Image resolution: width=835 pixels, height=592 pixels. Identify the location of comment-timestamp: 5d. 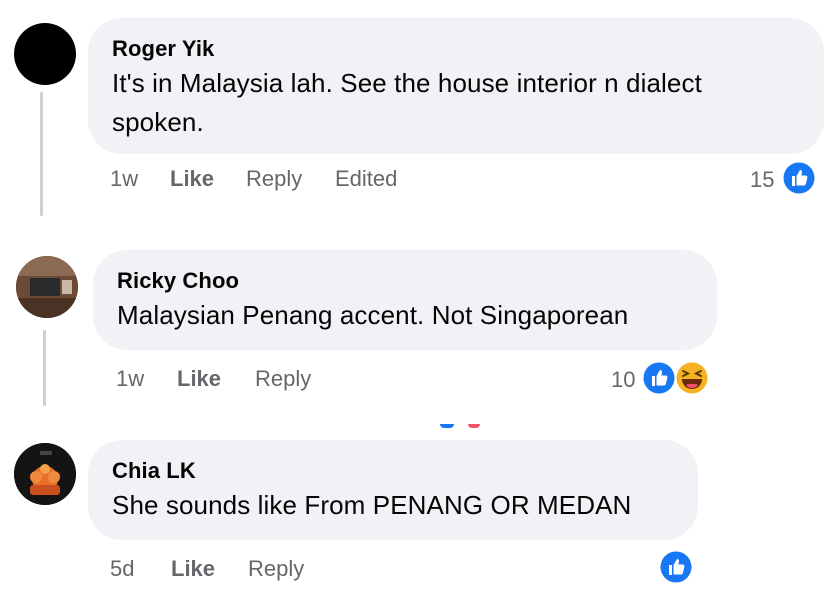
(122, 569).